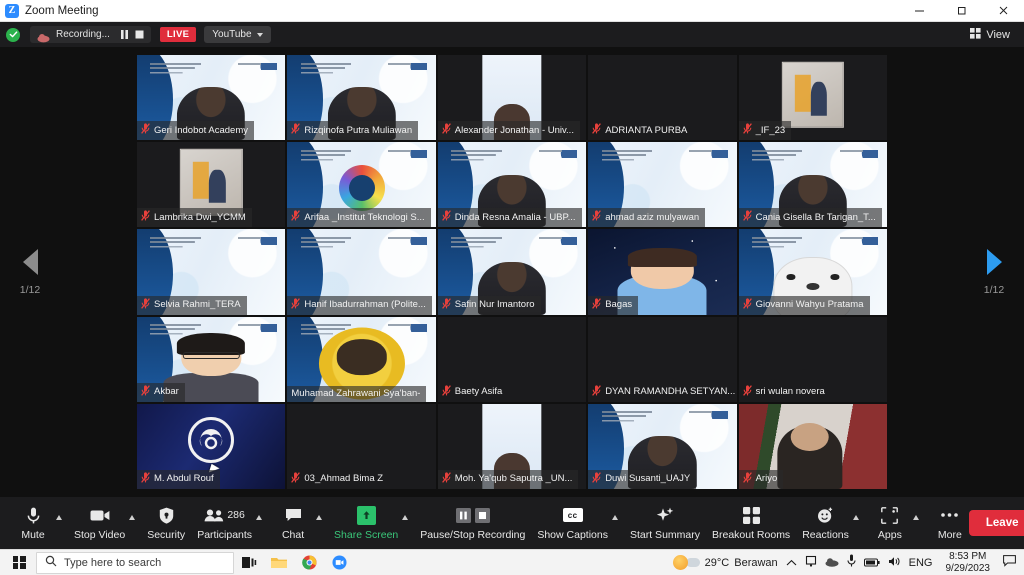 Image resolution: width=1024 pixels, height=575 pixels. I want to click on participant-tile: sri wulan noverasri wulan novera, so click(812, 359).